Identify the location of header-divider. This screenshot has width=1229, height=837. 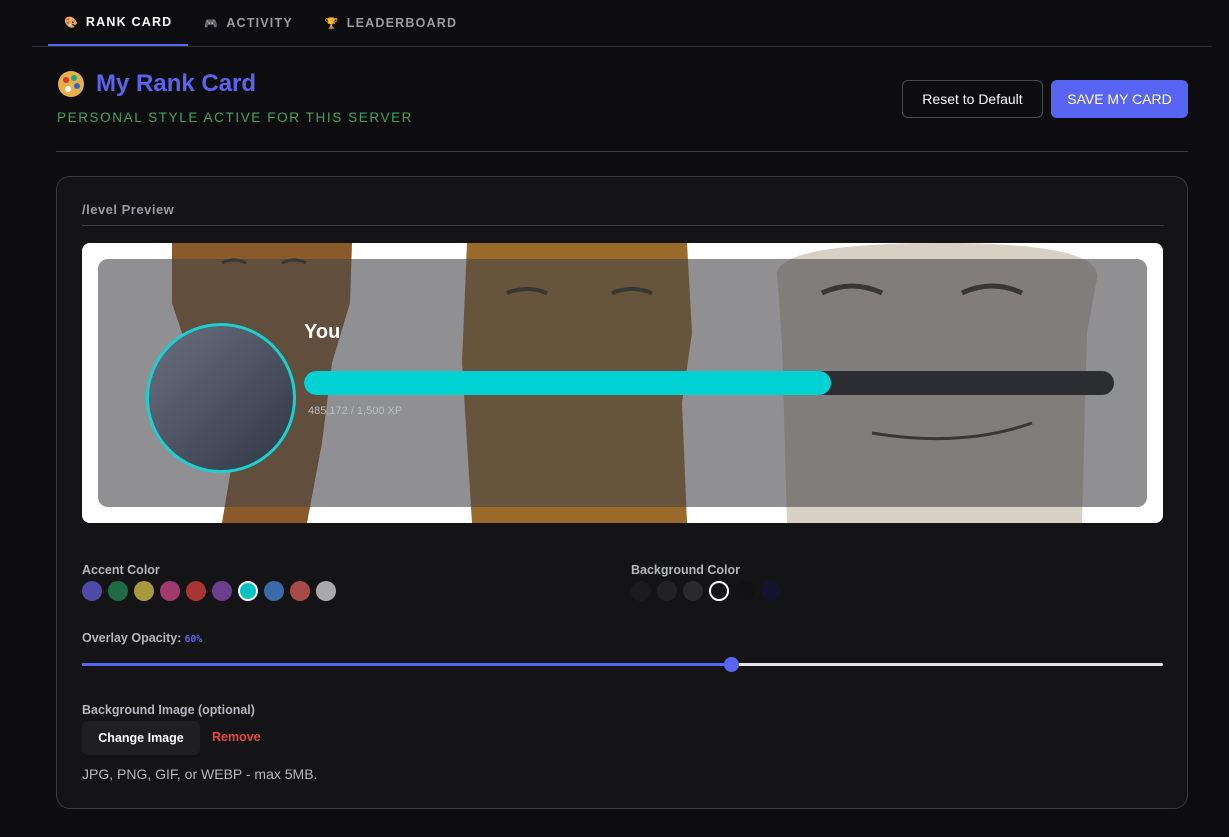
(622, 151).